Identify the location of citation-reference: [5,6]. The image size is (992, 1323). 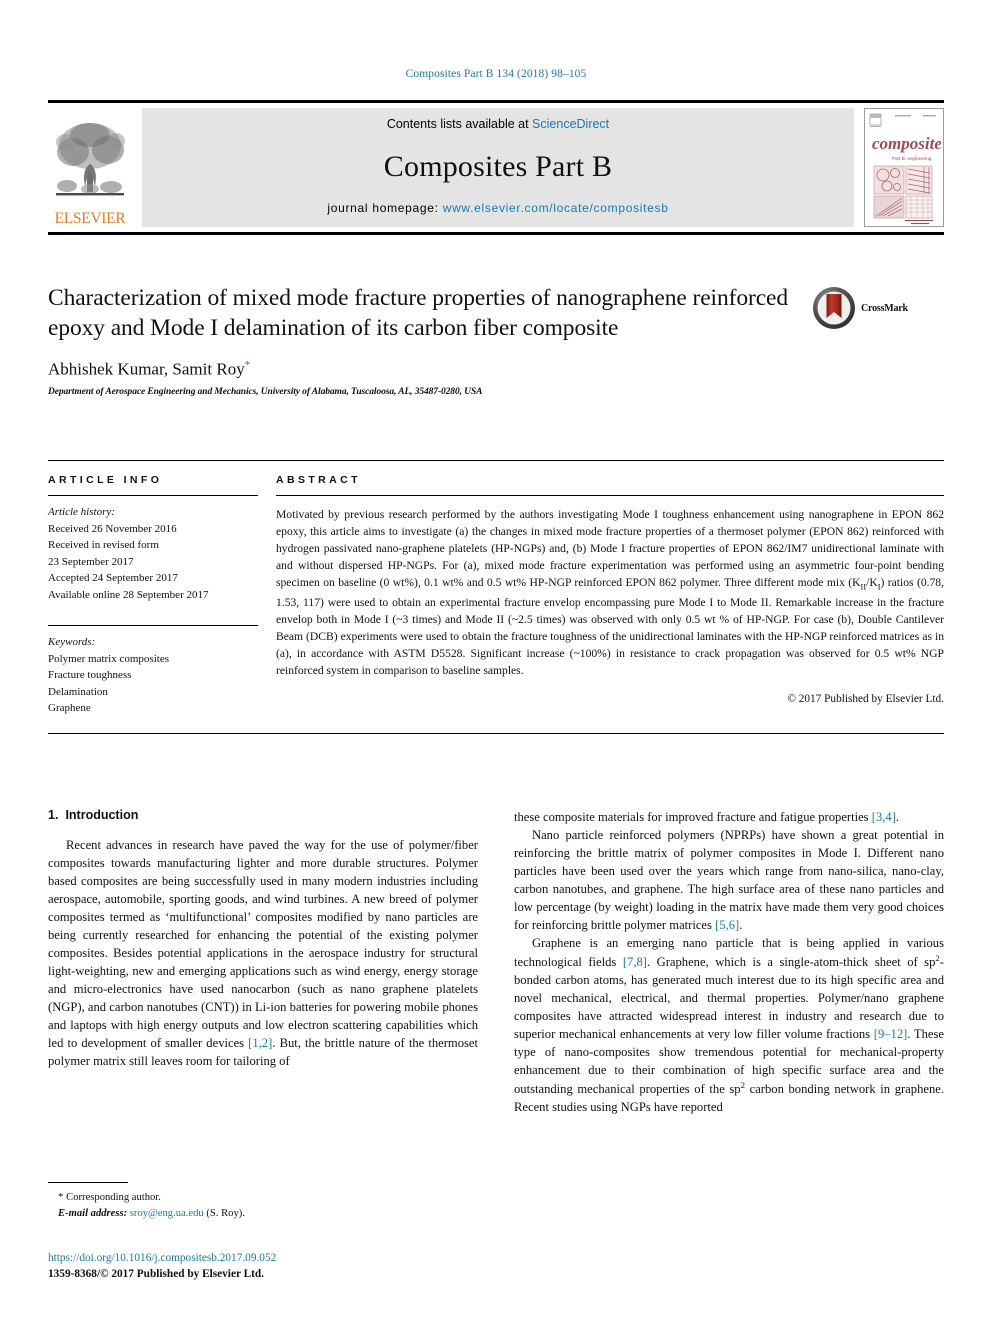
(727, 925).